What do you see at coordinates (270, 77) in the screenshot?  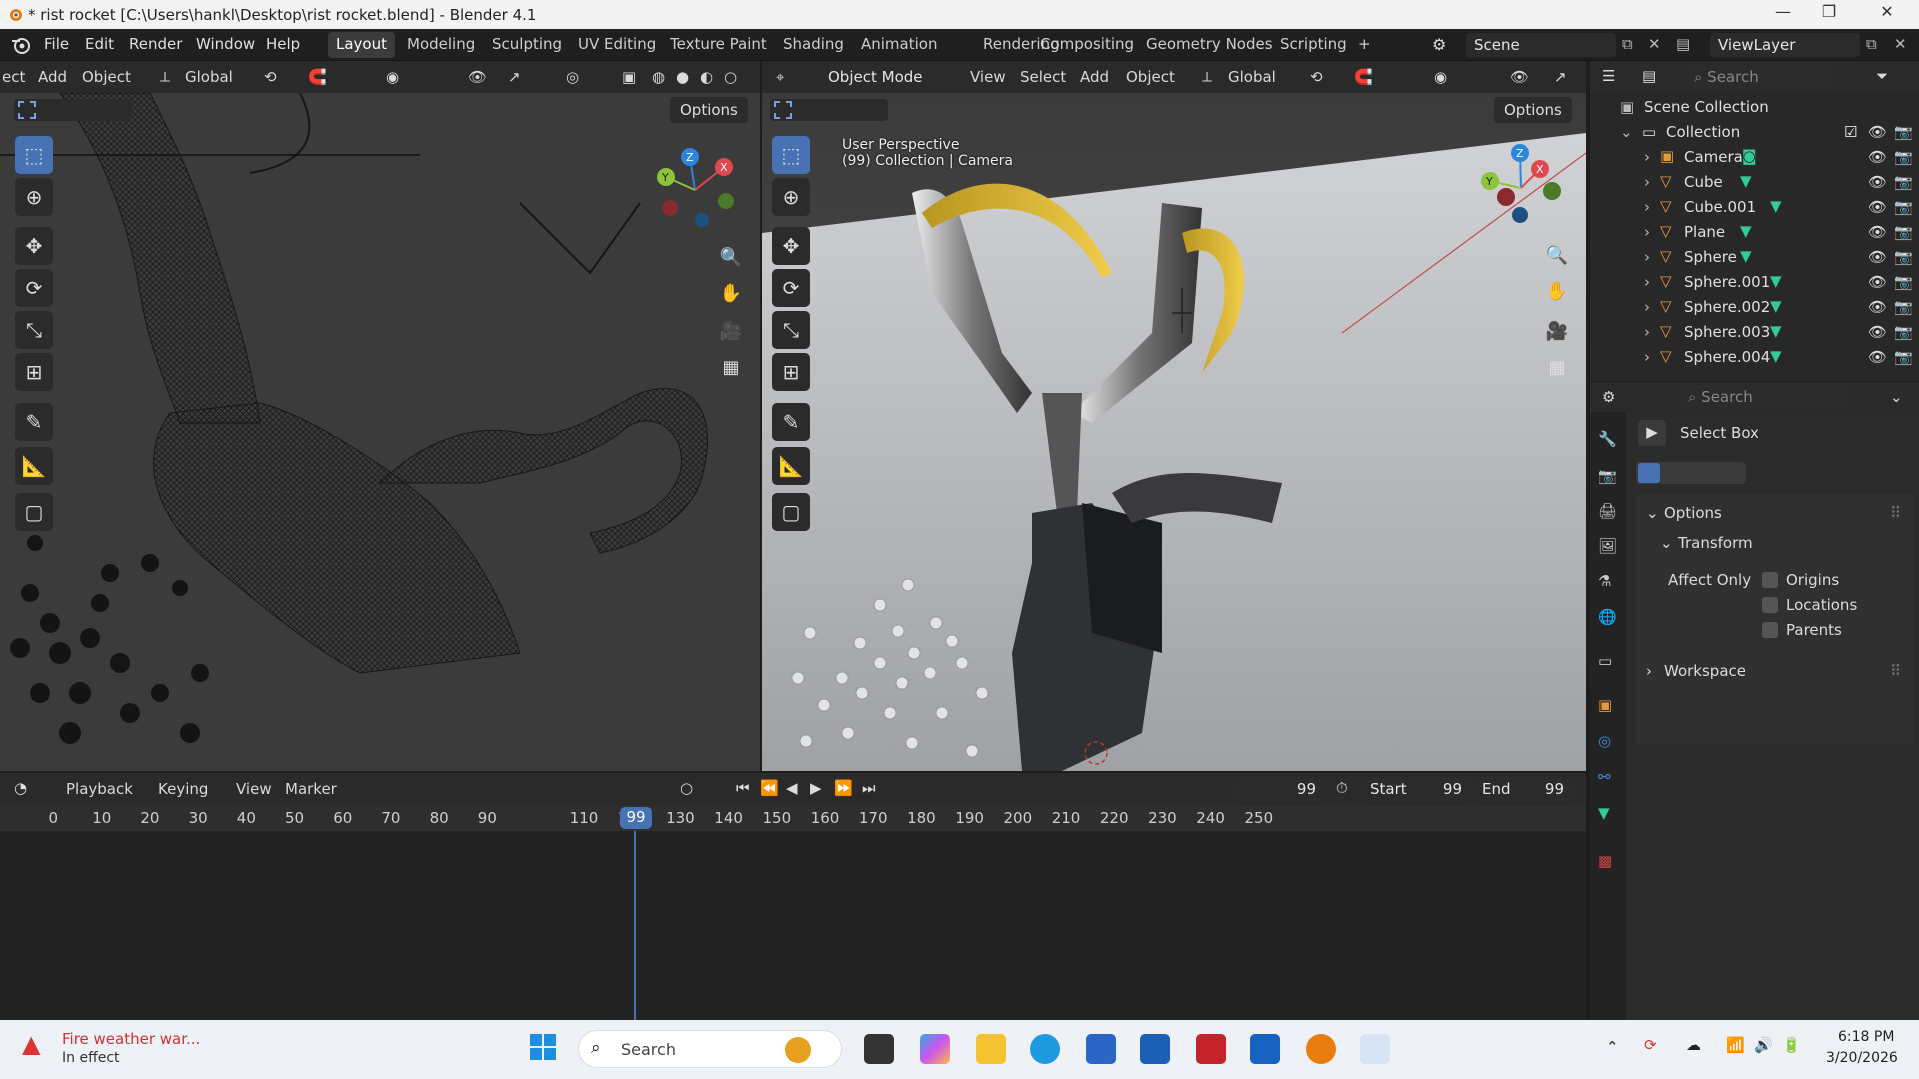 I see `pivot-icon-left: ⟲` at bounding box center [270, 77].